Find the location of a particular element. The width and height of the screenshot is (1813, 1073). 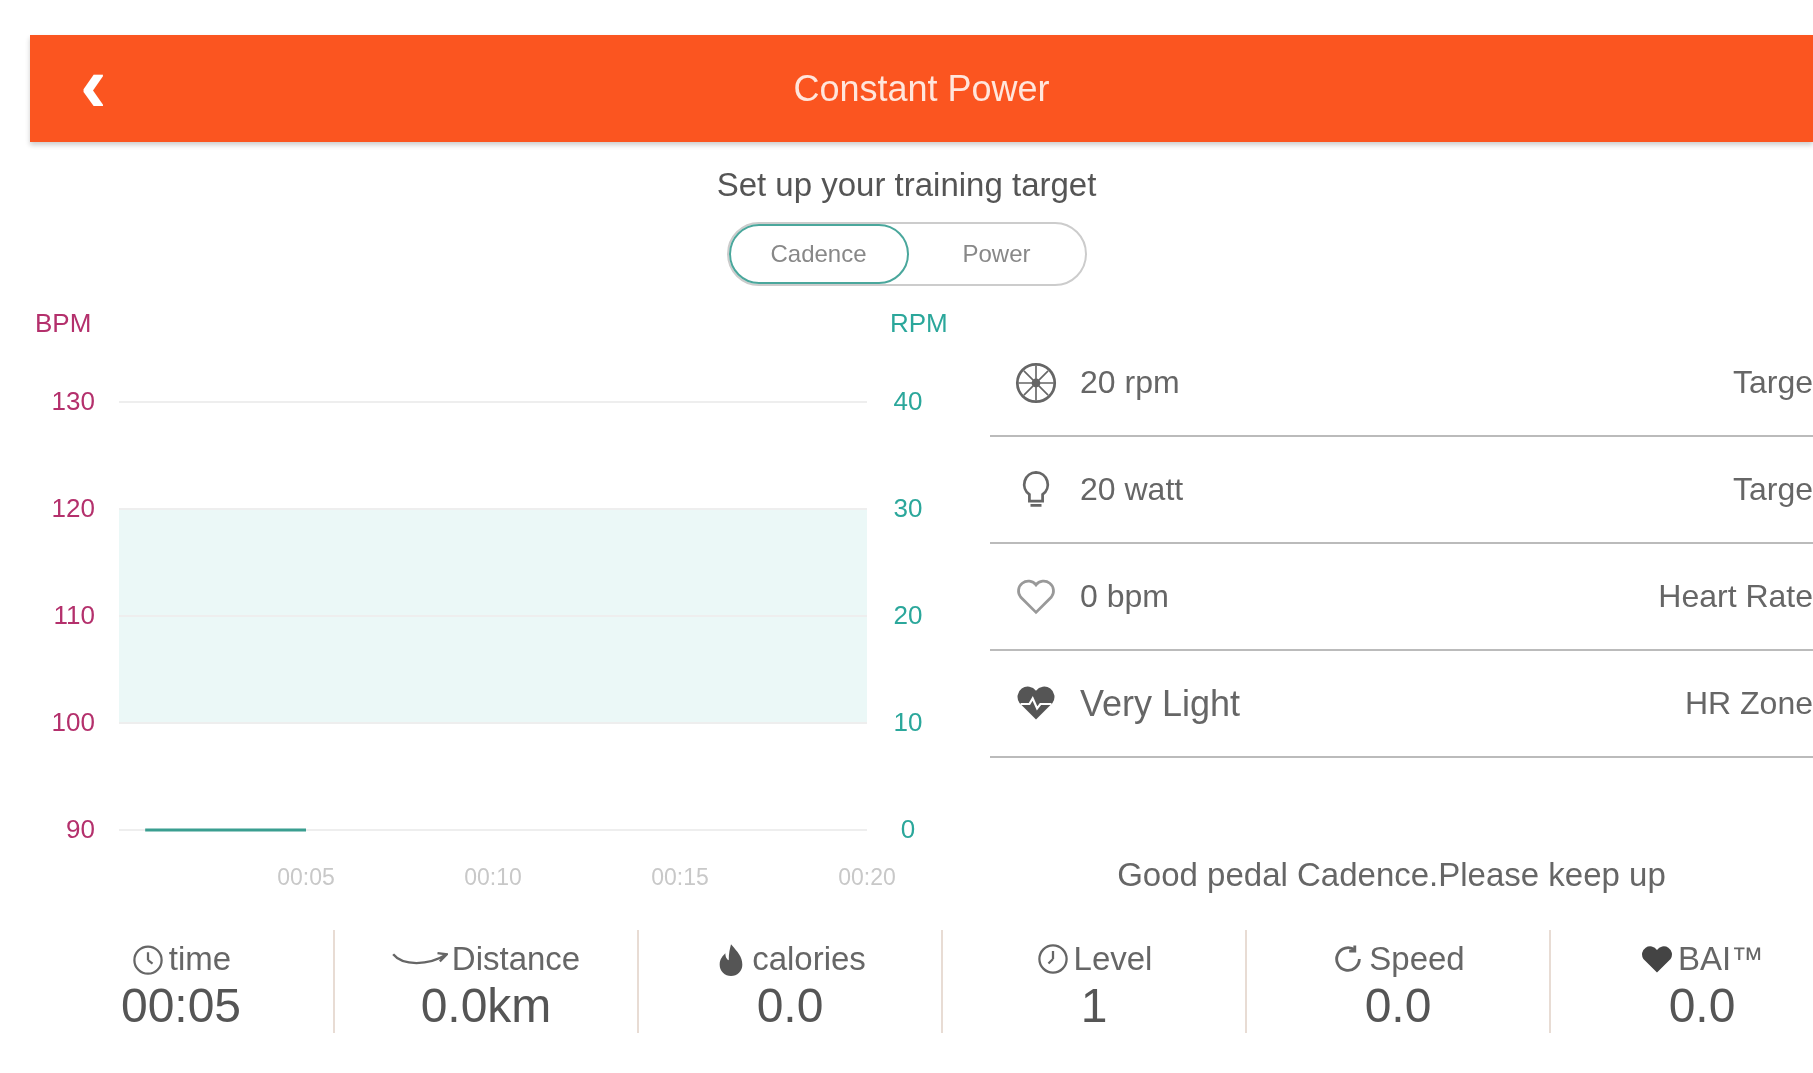

mode-tab: Cadence is located at coordinates (818, 254).